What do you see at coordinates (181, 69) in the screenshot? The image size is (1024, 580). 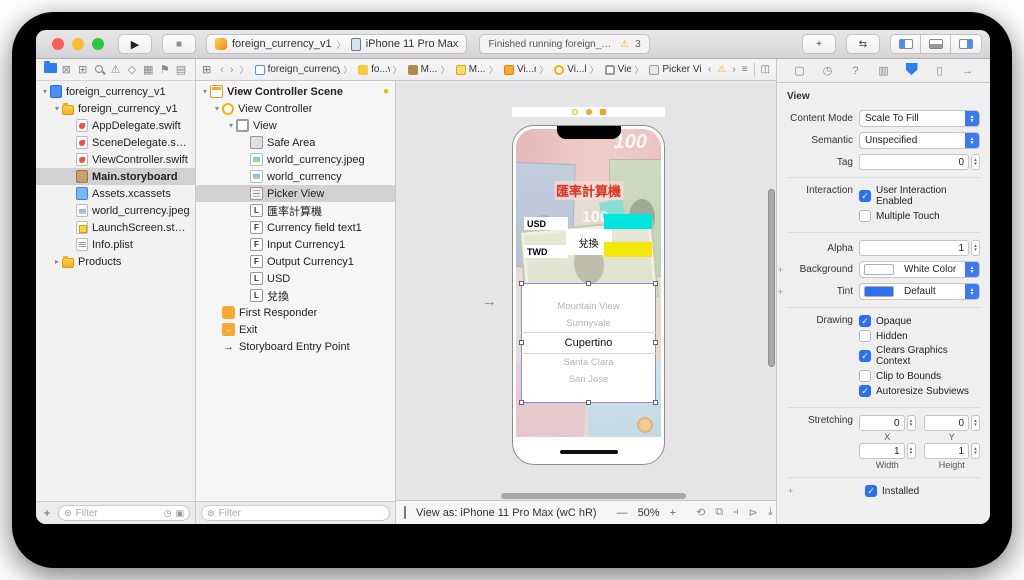 I see `reports-tab: ▤` at bounding box center [181, 69].